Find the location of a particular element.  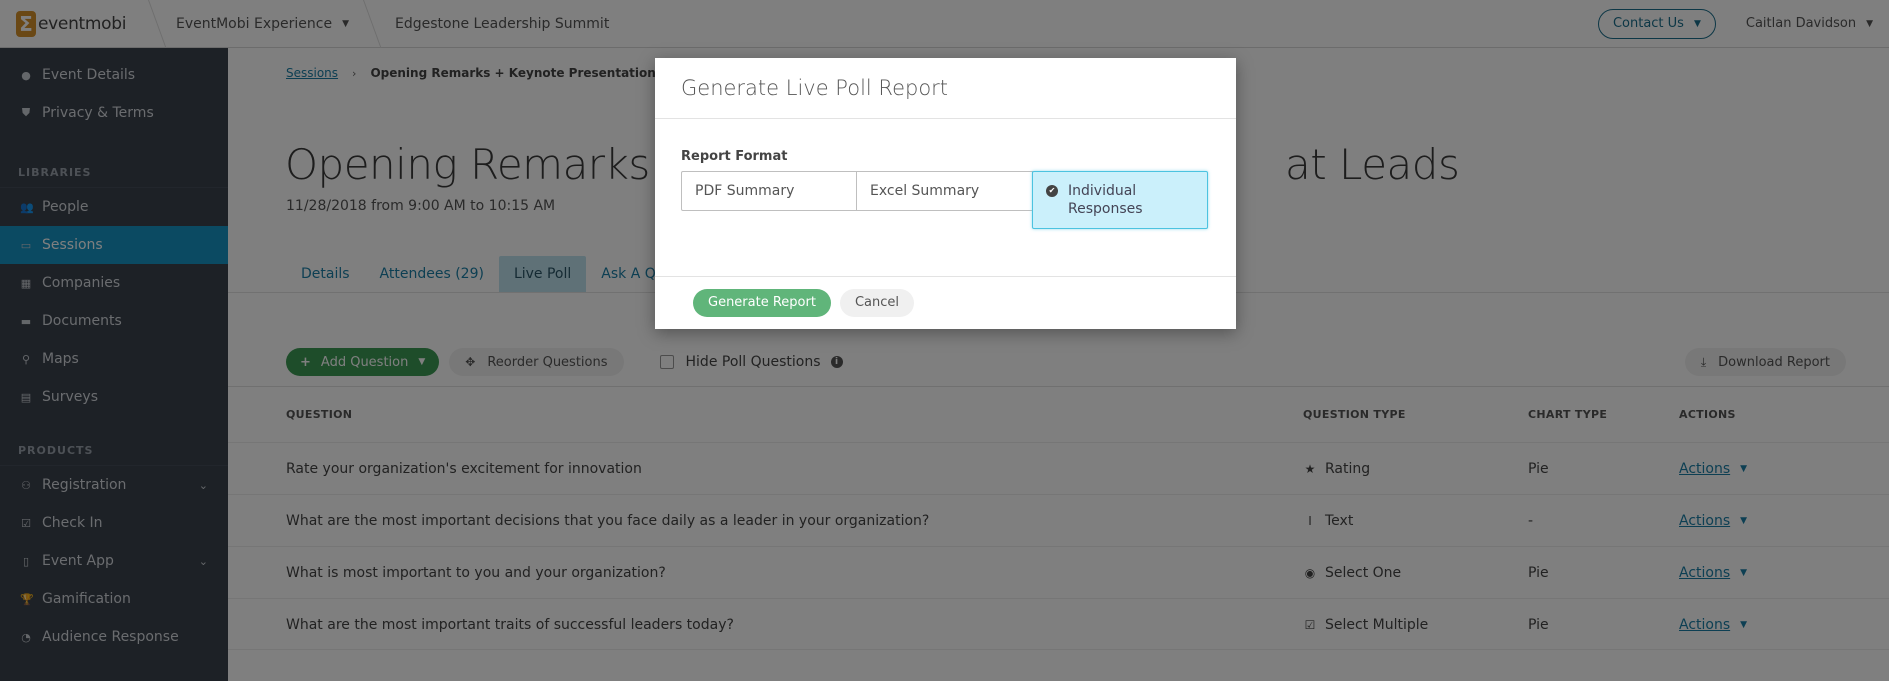

option-label: Excel Summary is located at coordinates (925, 191).